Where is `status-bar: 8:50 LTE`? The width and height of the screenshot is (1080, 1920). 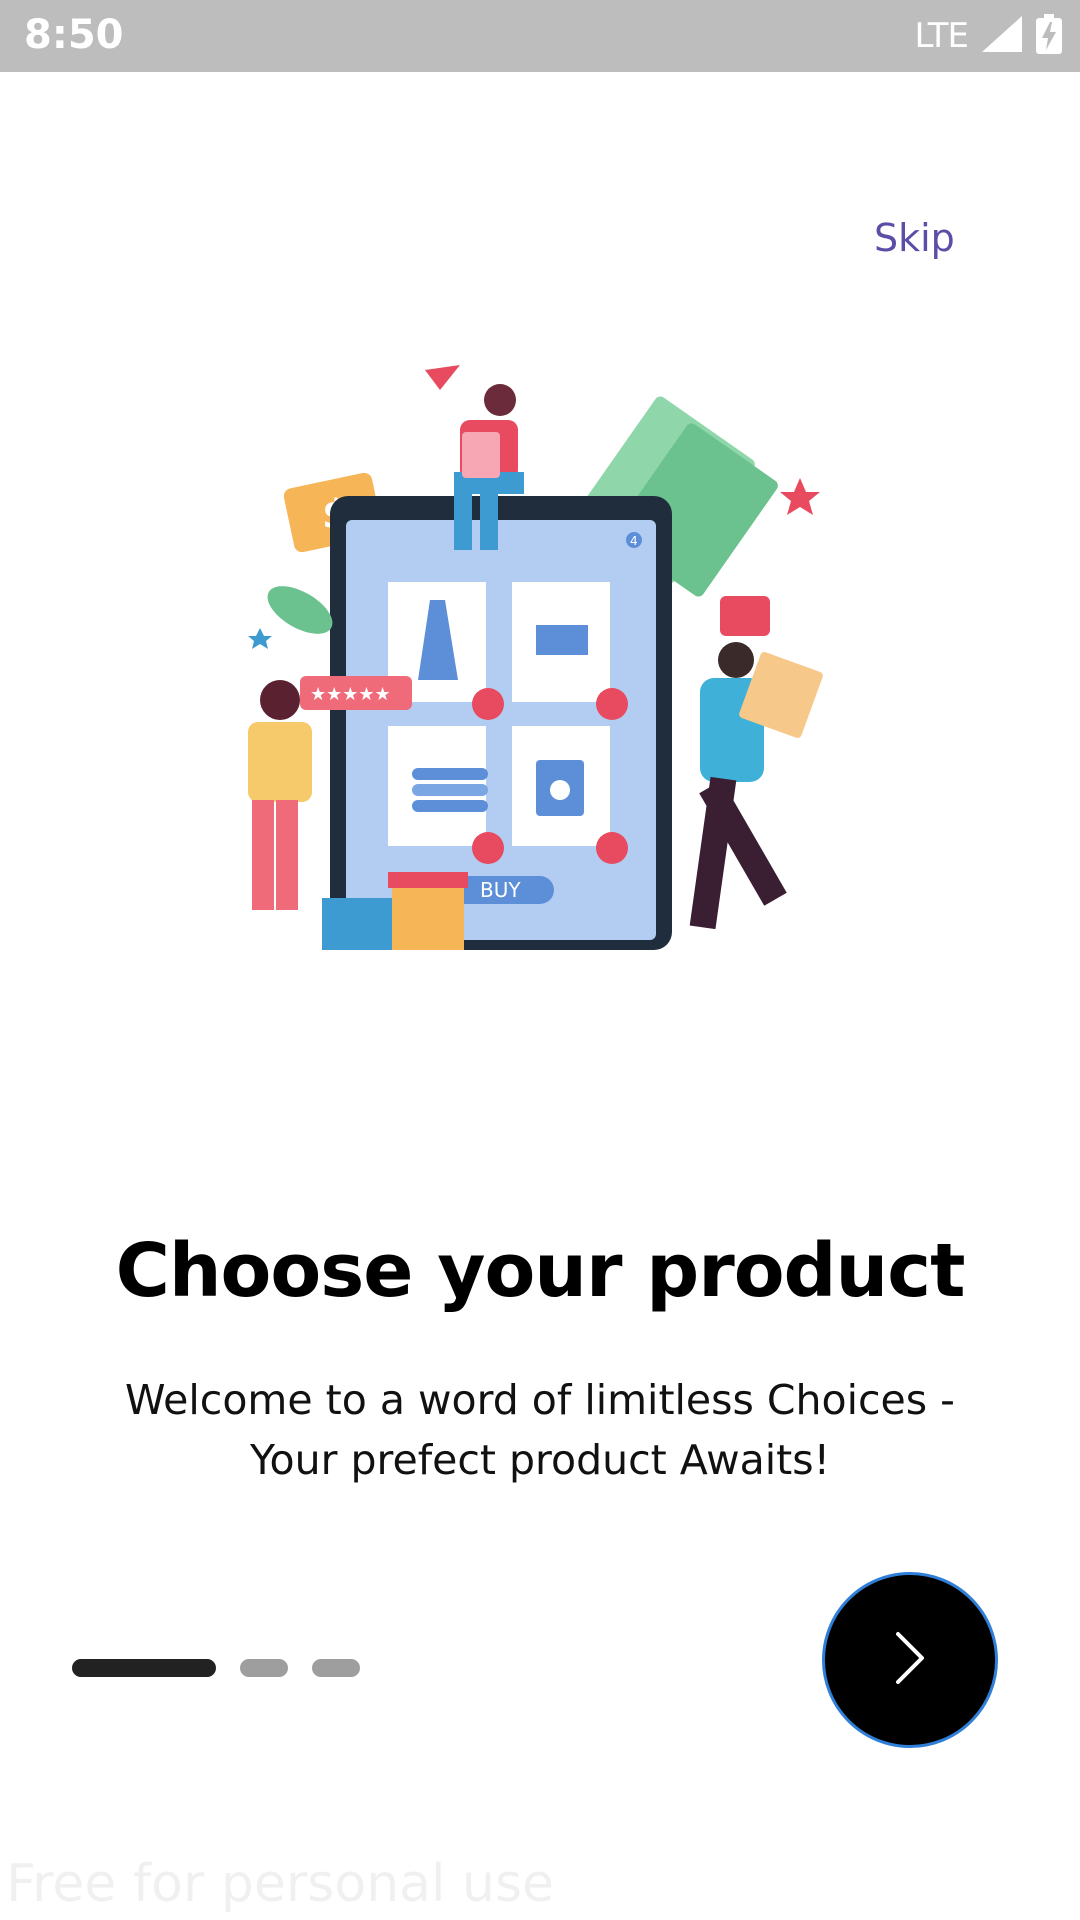 status-bar: 8:50 LTE is located at coordinates (540, 36).